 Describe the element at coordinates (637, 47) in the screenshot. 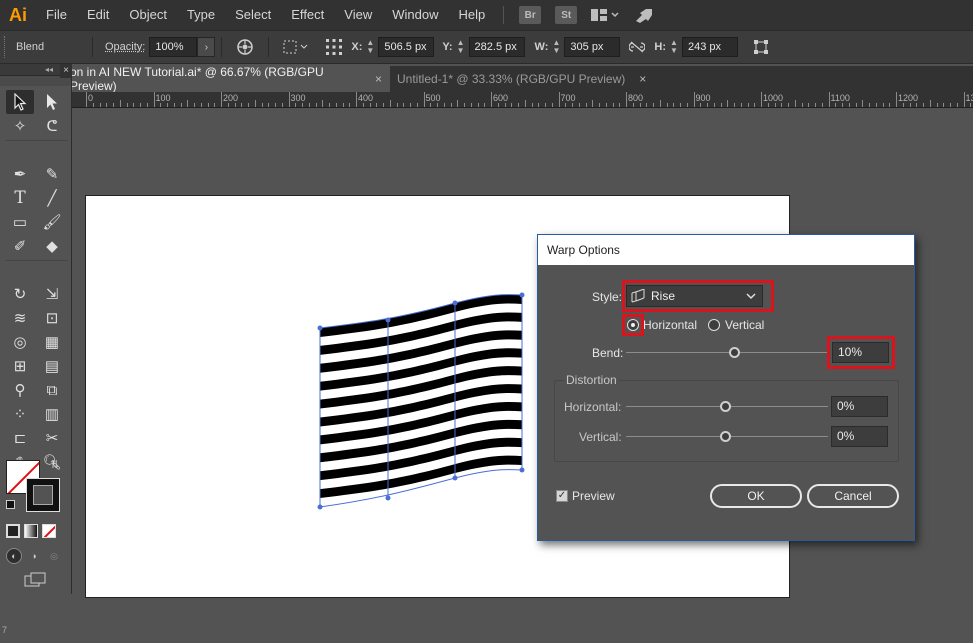

I see `constrain-proportions-icon` at that location.